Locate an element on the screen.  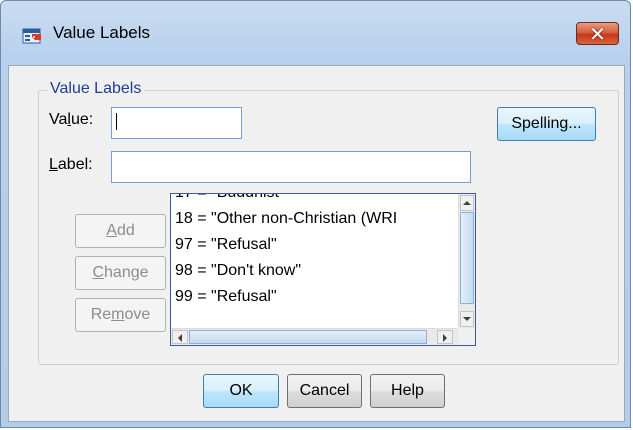
close-button: ✕ is located at coordinates (597, 34).